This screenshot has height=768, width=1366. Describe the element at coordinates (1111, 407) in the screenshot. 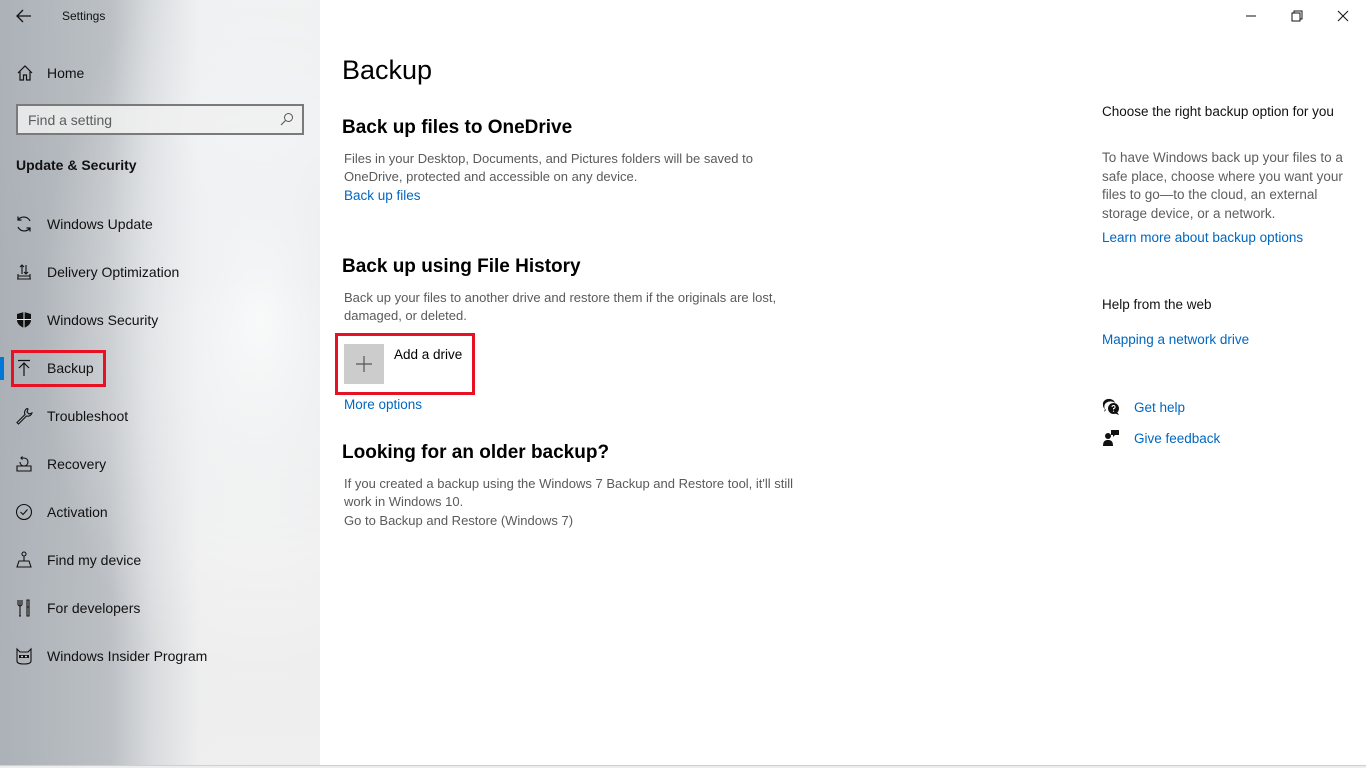

I see `get-help-icon` at that location.